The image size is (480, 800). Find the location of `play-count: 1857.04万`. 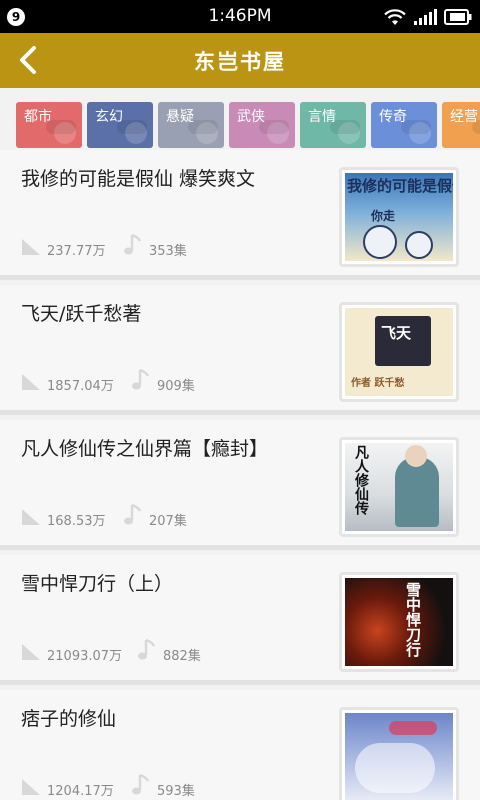

play-count: 1857.04万 is located at coordinates (80, 386).